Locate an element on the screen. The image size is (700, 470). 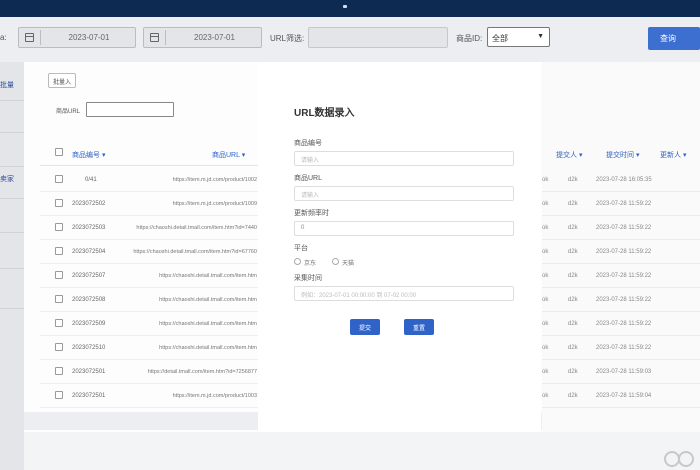
start-date-picker: 2023-07-01 is located at coordinates (77, 37).